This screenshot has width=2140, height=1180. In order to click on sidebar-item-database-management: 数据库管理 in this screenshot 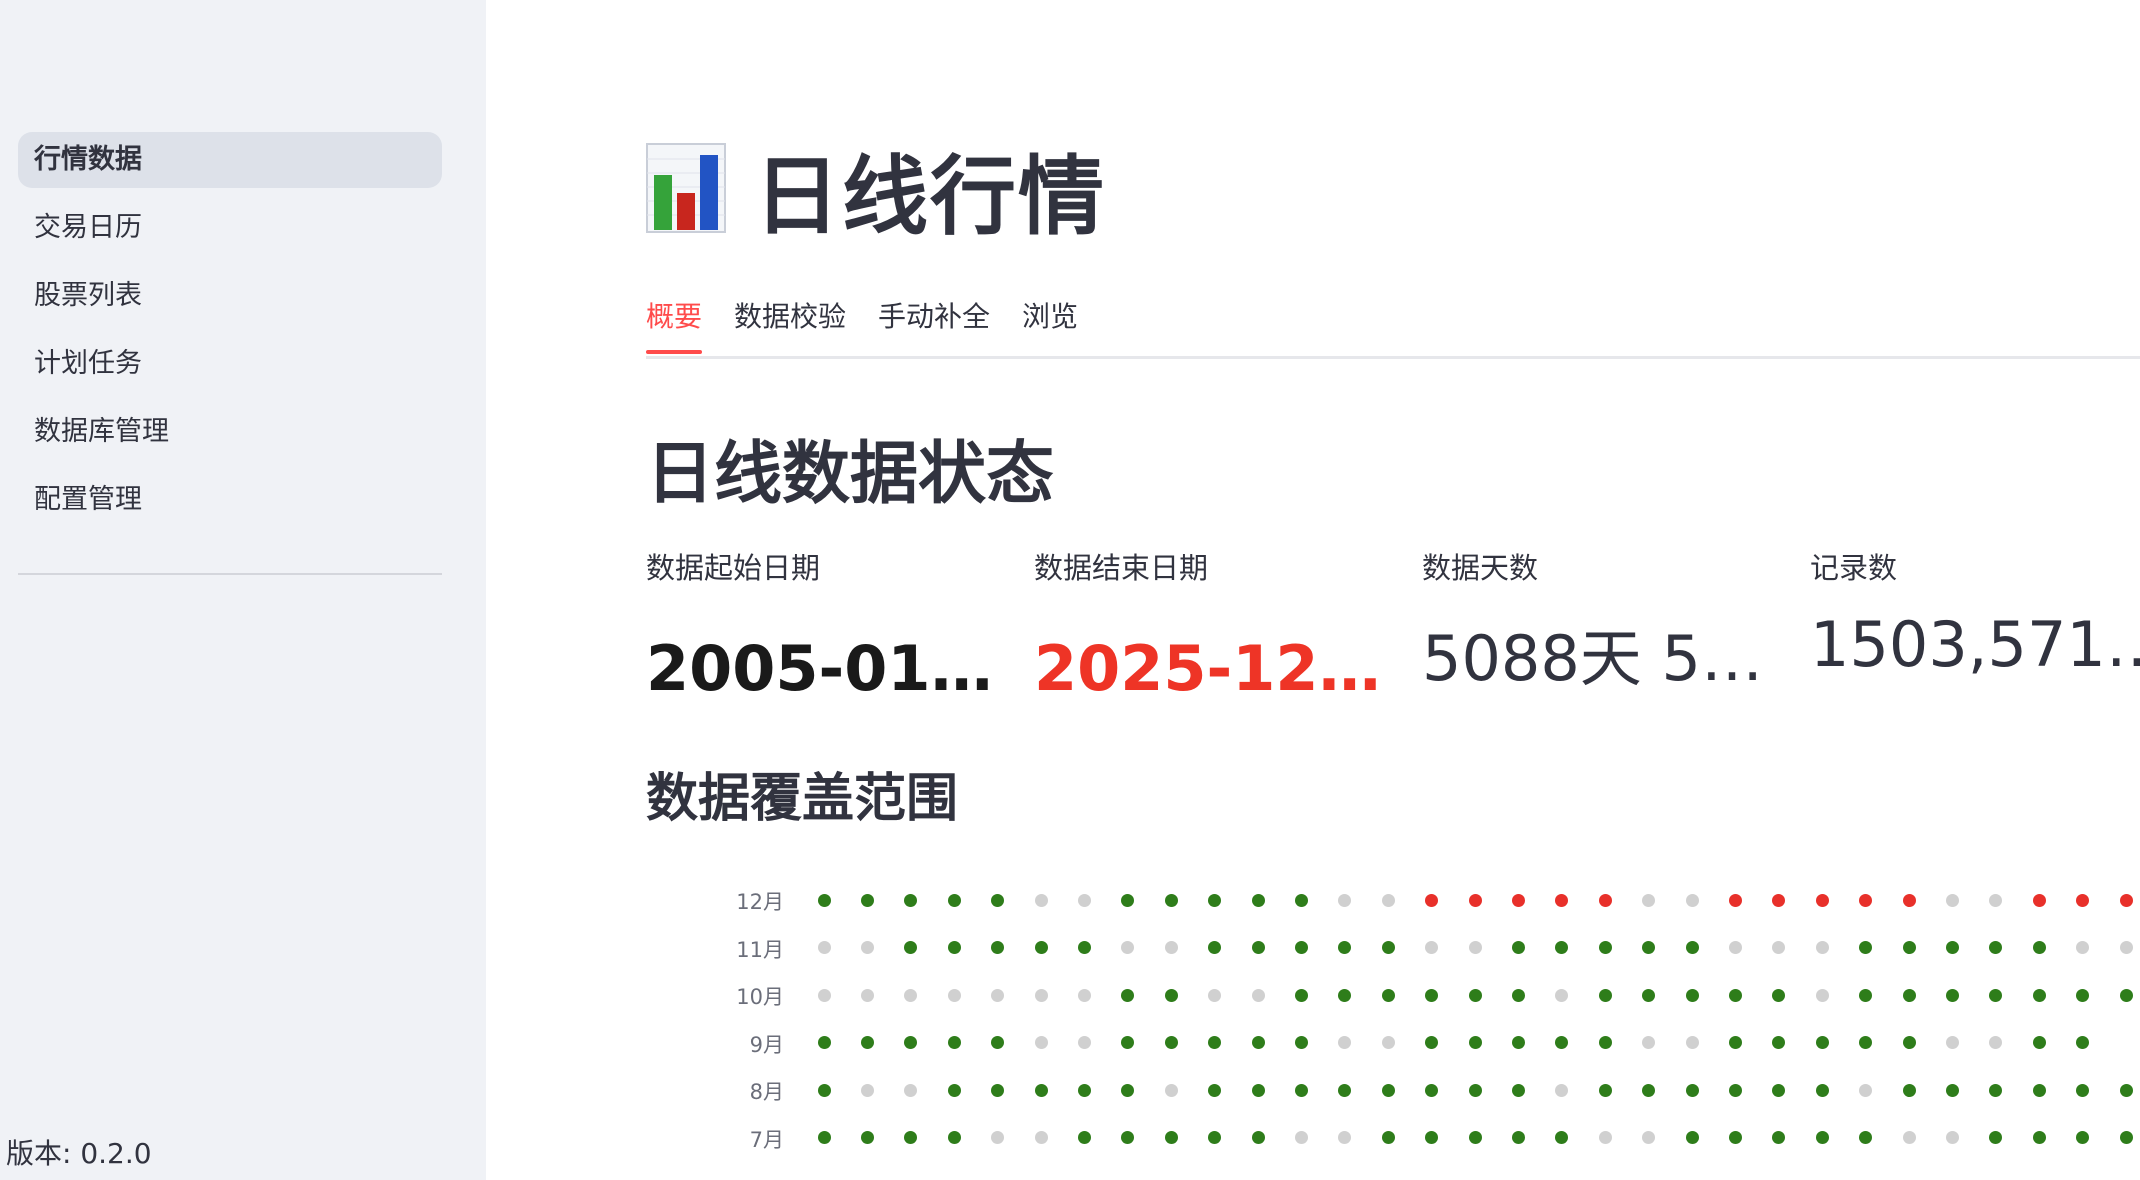, I will do `click(230, 432)`.